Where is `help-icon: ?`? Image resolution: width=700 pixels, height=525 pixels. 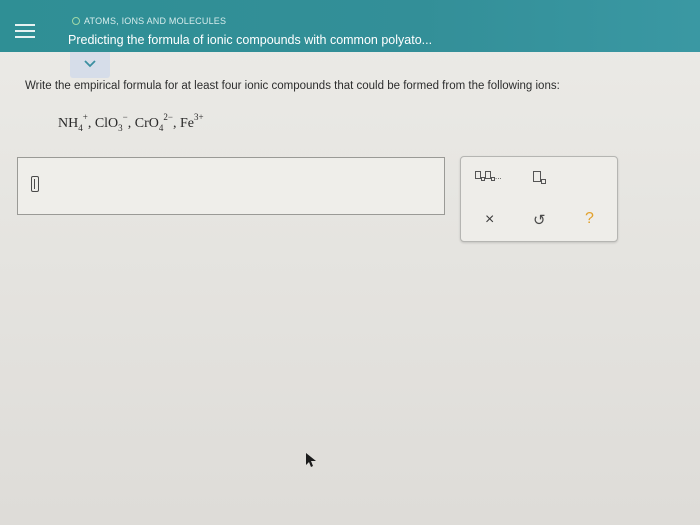 help-icon: ? is located at coordinates (589, 218).